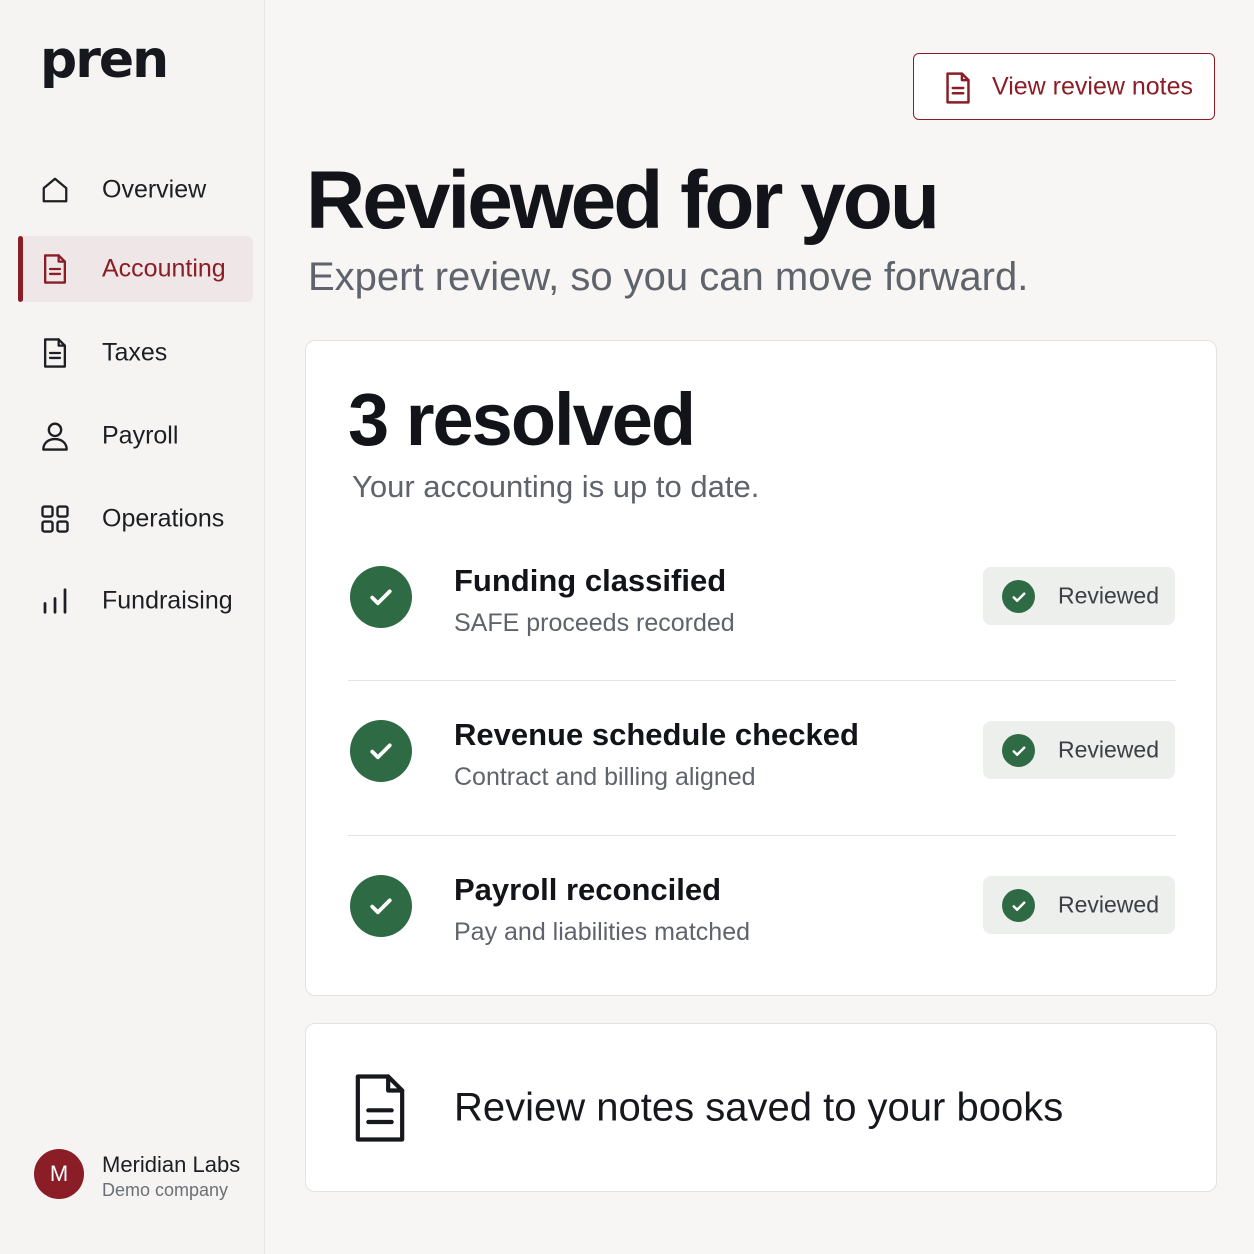 The image size is (1254, 1254). I want to click on item-subtitle: SAFE proceeds recorded, so click(594, 623).